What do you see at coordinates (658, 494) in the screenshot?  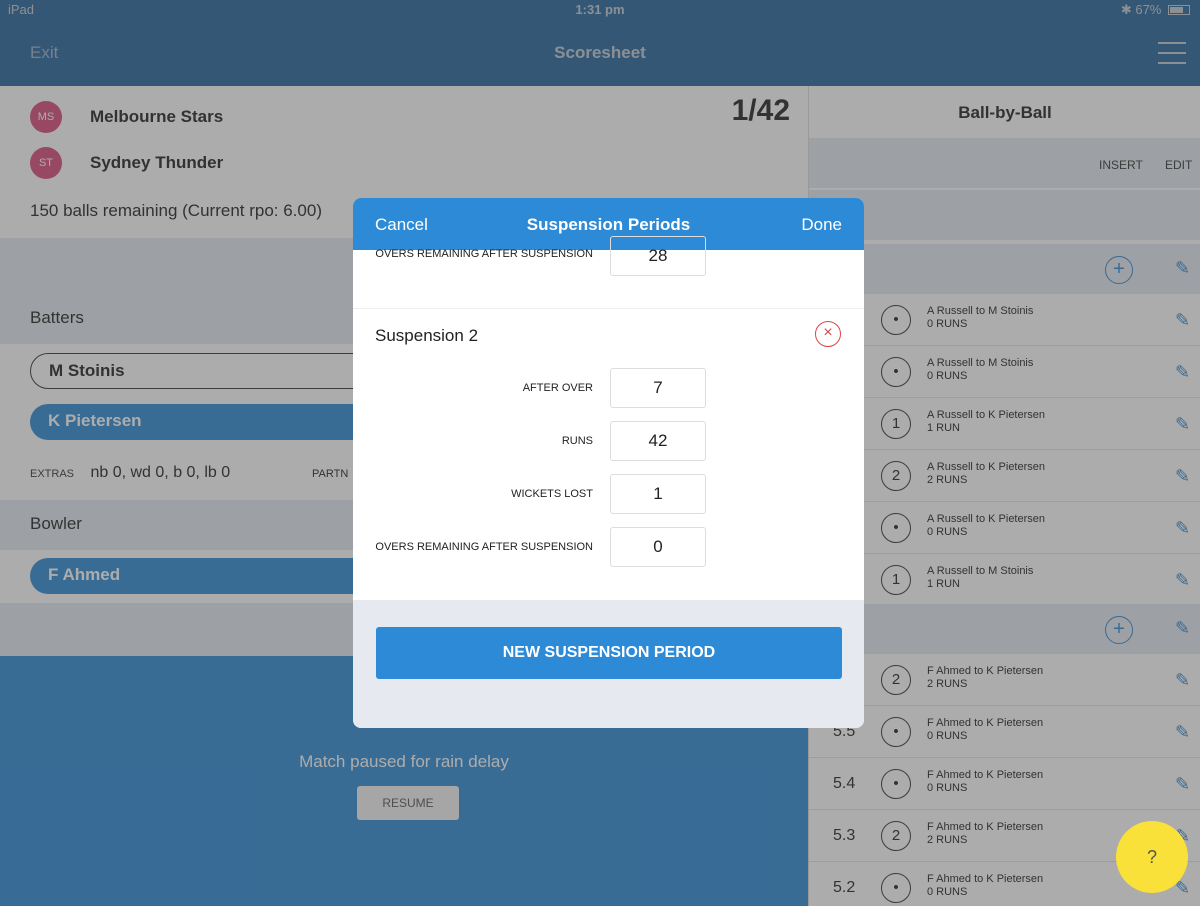 I see `wickets-lost-input: 1` at bounding box center [658, 494].